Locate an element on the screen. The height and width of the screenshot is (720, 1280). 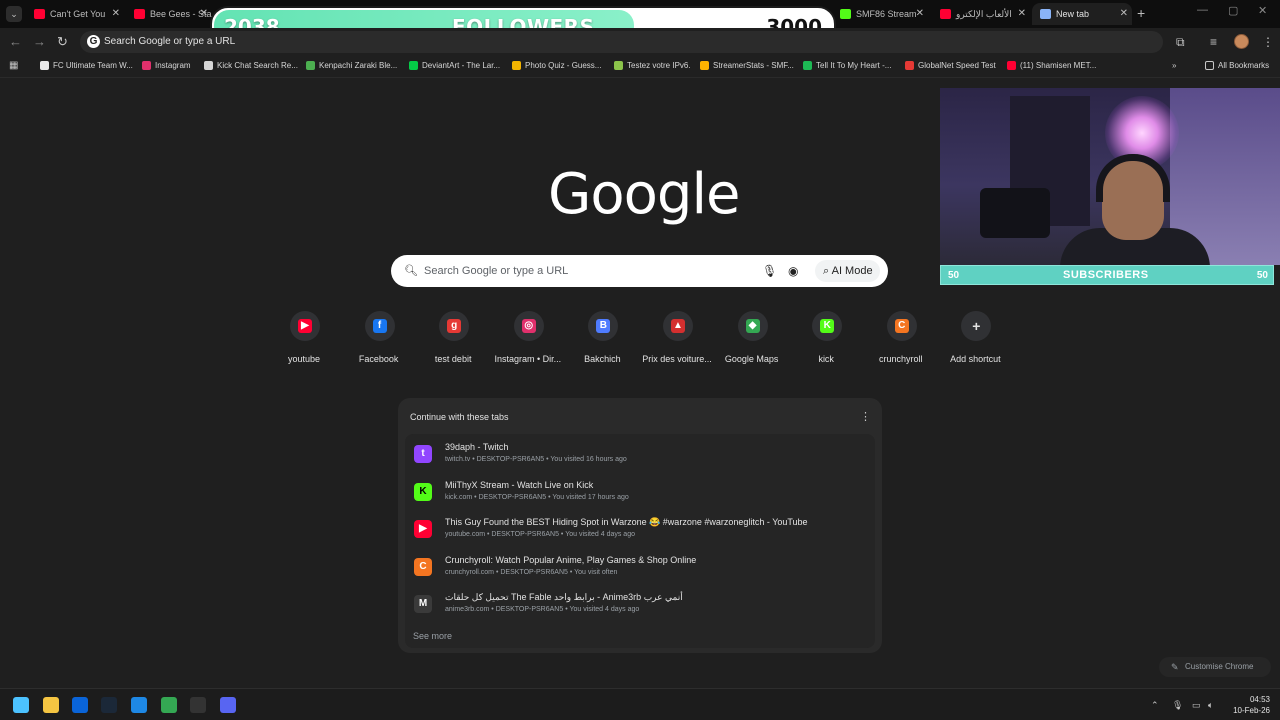
fc-icon is located at coordinates (44, 65).